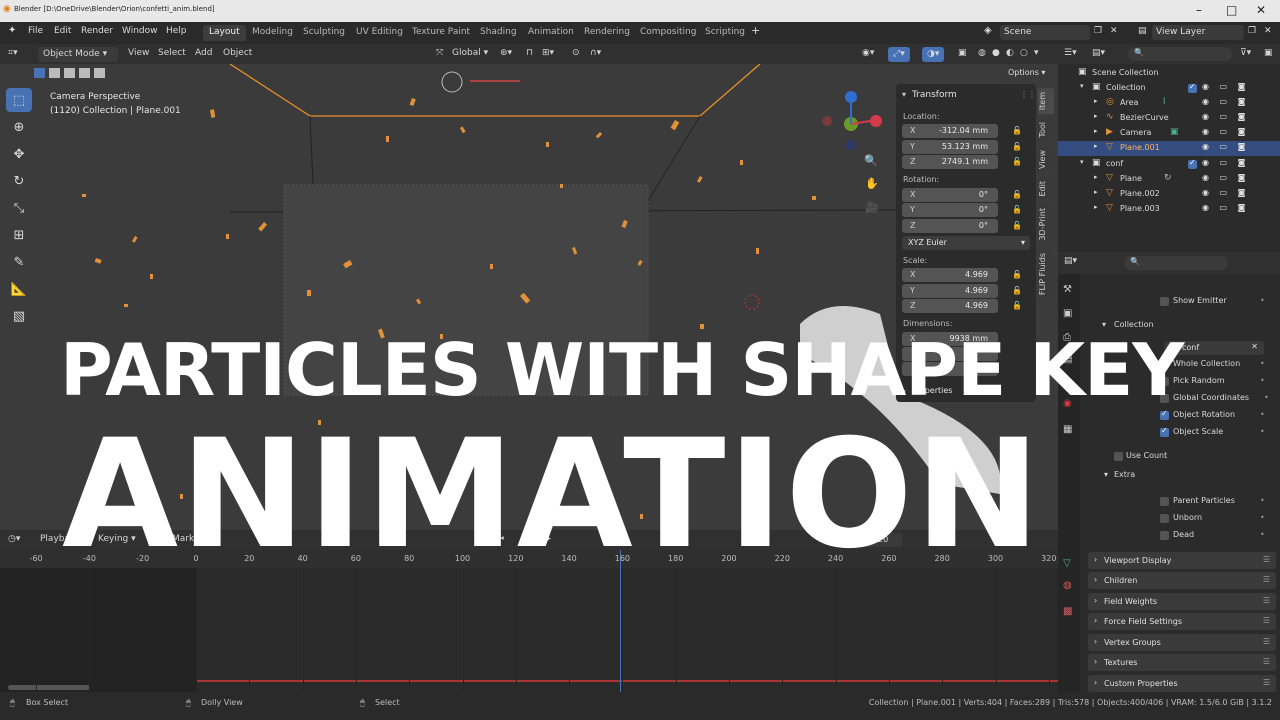 The height and width of the screenshot is (720, 1280). Describe the element at coordinates (1268, 53) in the screenshot. I see `new-collection-icon: ▣` at that location.